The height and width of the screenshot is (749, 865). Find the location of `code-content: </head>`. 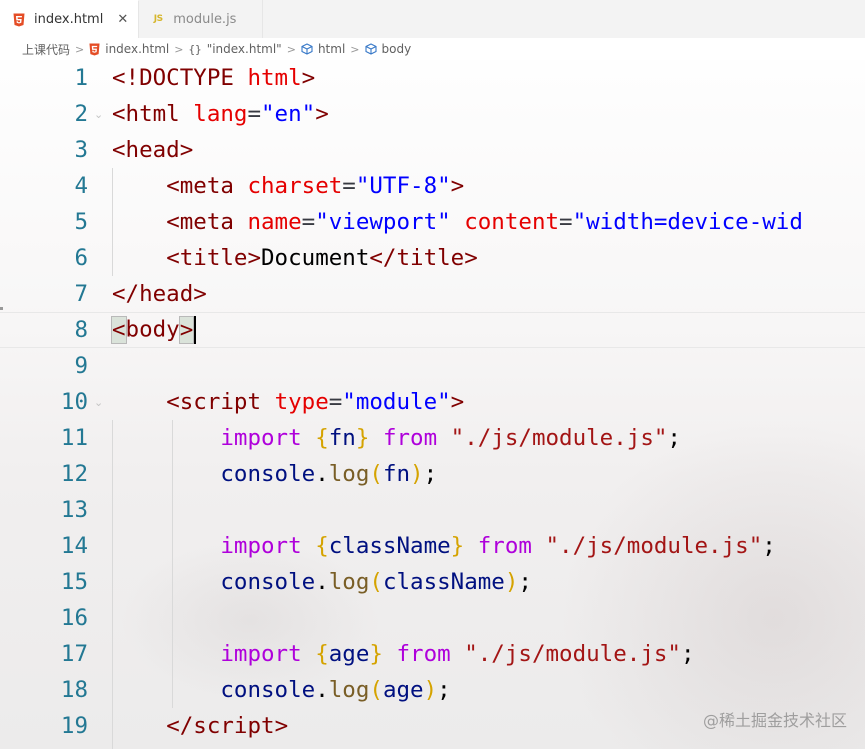

code-content: </head> is located at coordinates (159, 294).